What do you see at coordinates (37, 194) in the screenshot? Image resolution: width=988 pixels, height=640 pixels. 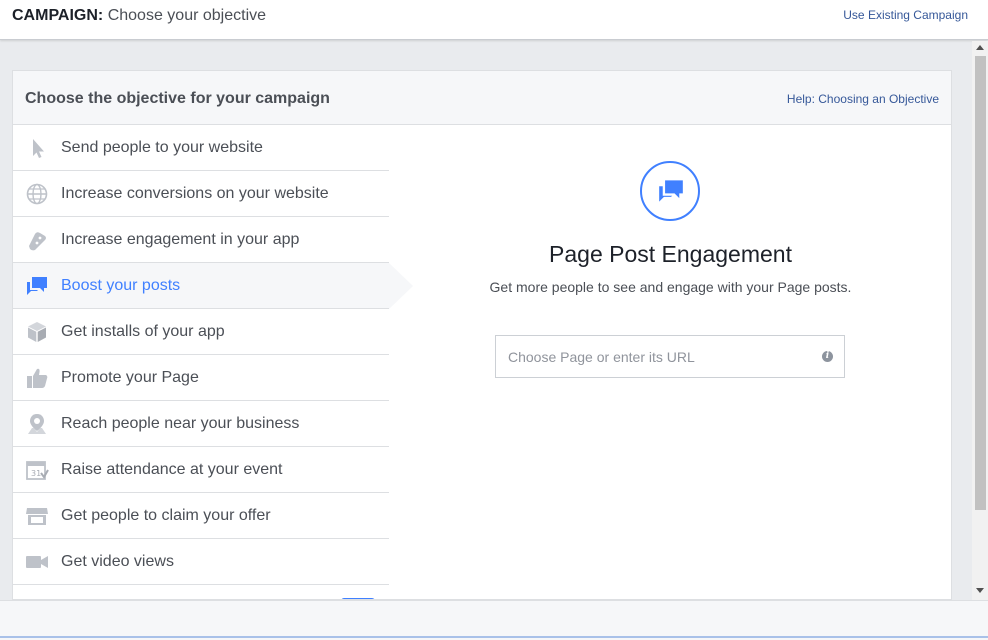 I see `globe-icon` at bounding box center [37, 194].